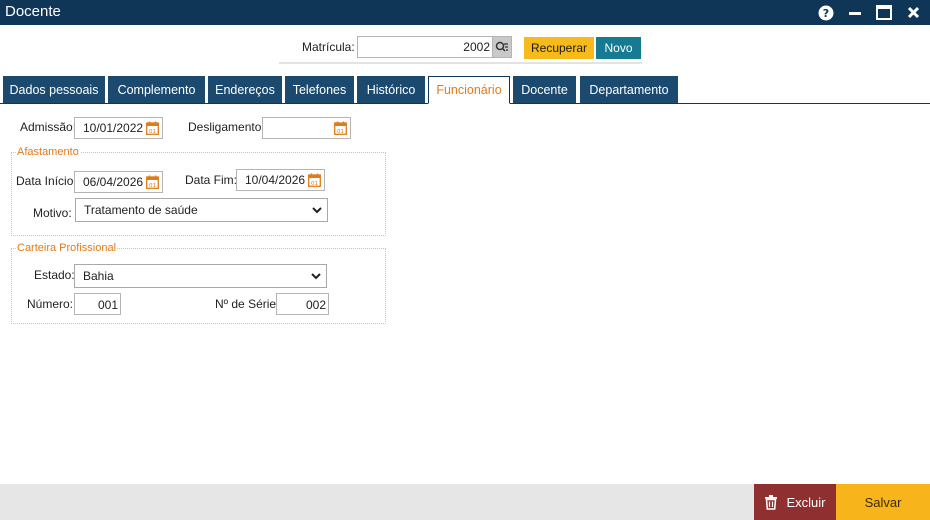  I want to click on help-icon: ?, so click(826, 12).